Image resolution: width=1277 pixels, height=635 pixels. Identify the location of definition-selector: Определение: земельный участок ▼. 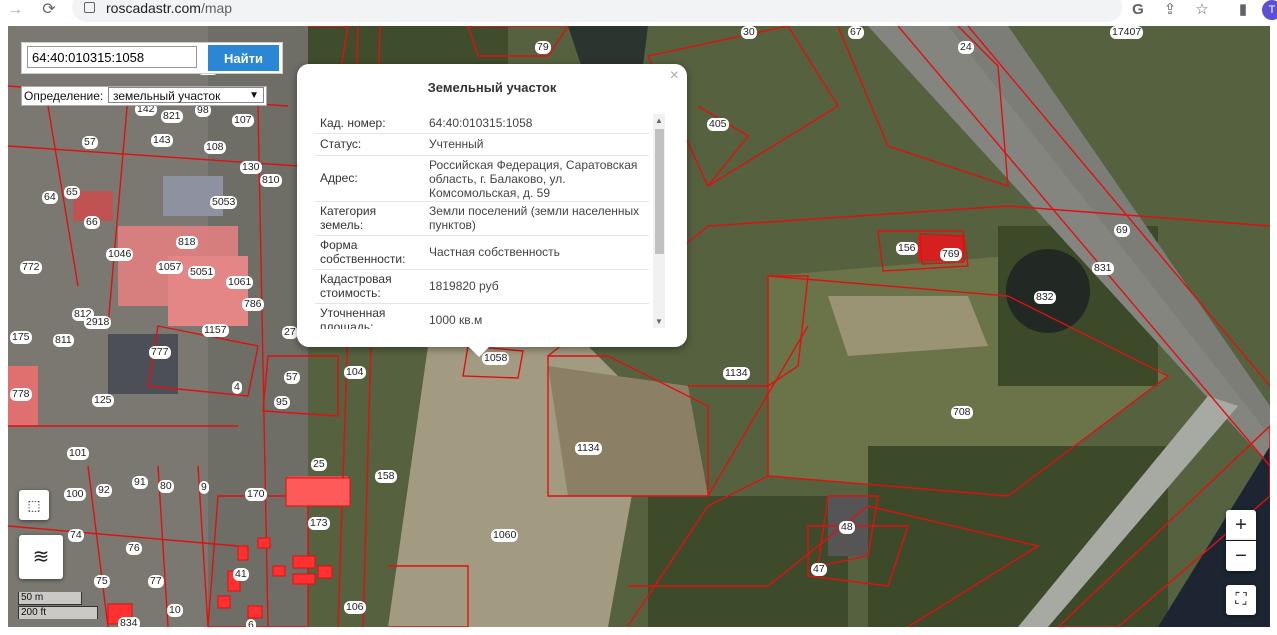
(144, 96).